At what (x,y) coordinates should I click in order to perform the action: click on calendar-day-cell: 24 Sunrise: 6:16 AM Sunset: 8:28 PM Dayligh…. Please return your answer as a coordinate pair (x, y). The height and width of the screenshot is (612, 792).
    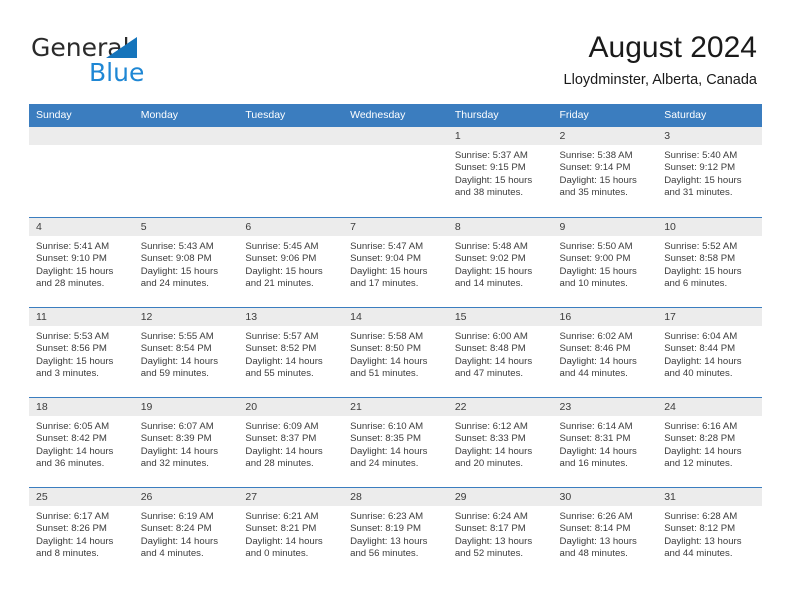
    Looking at the image, I should click on (709, 442).